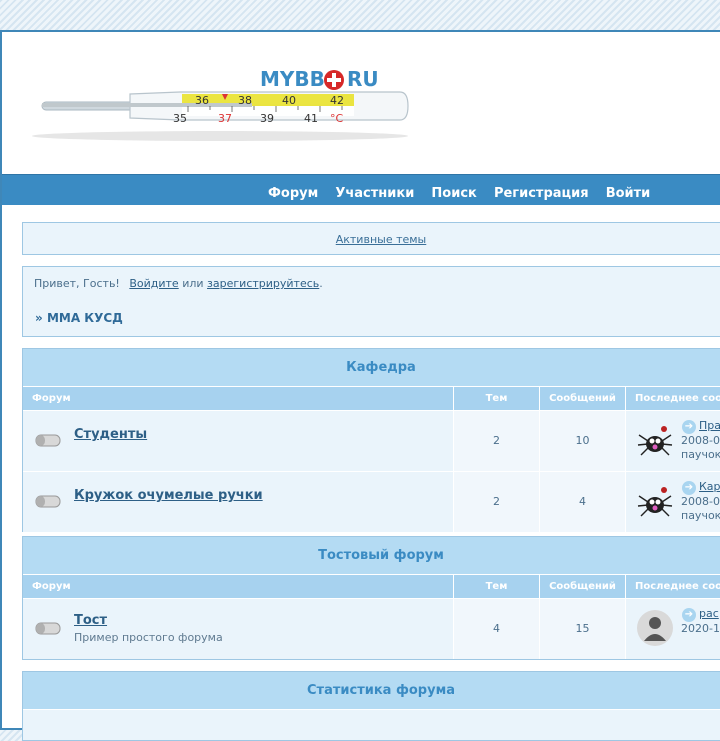 The width and height of the screenshot is (720, 741). Describe the element at coordinates (180, 118) in the screenshot. I see `svg-text: 35` at that location.